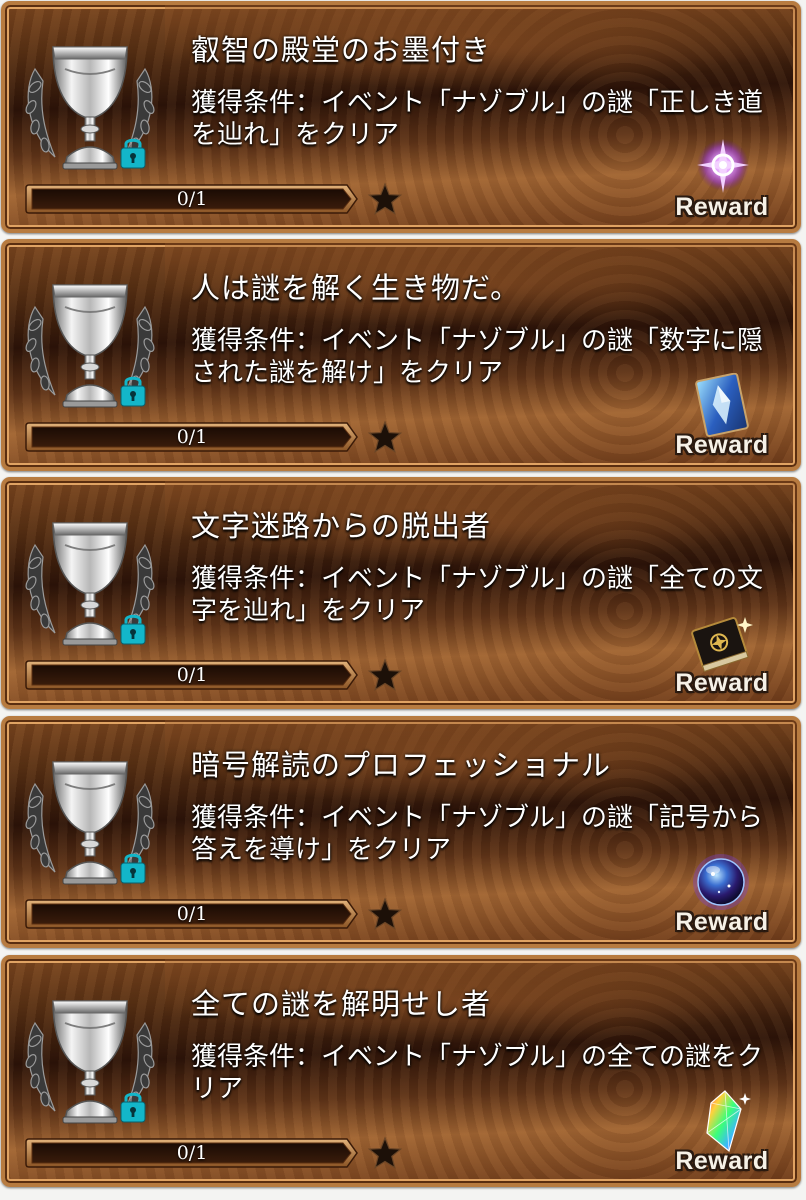  Describe the element at coordinates (341, 50) in the screenshot. I see `achievement-title: 叡智の殿堂のお墨付き` at that location.